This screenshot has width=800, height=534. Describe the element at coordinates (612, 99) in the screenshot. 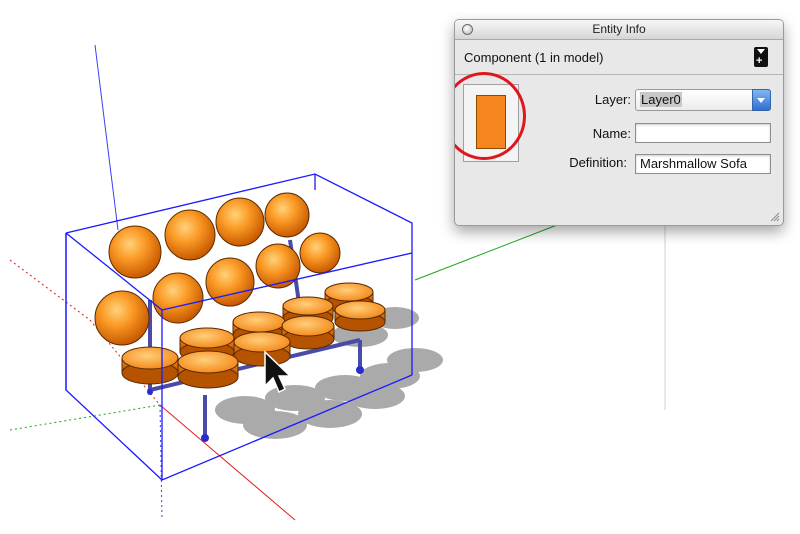

I see `layer-label: Layer:` at that location.